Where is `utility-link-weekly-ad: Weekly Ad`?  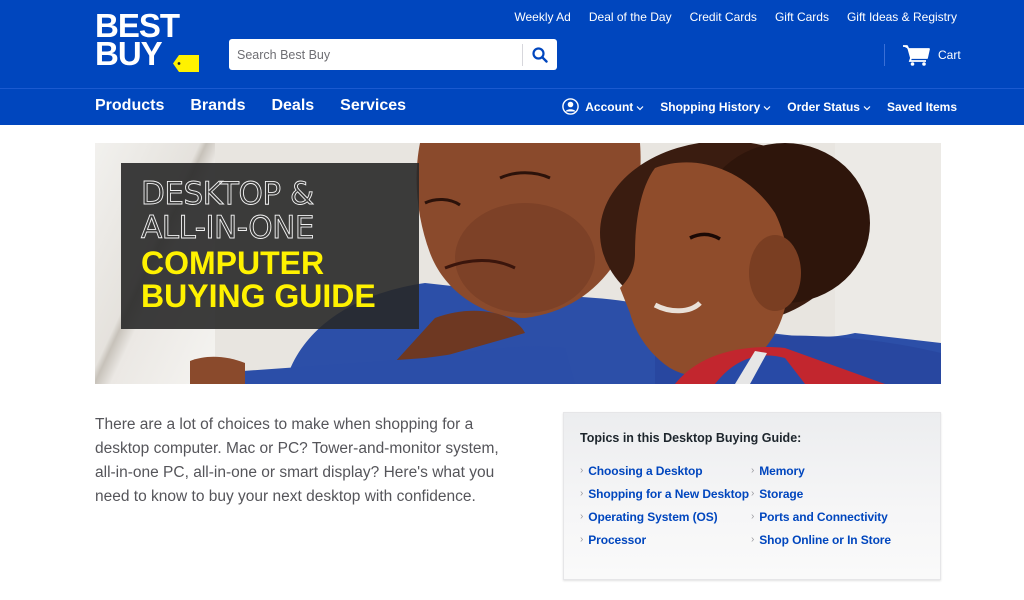 utility-link-weekly-ad: Weekly Ad is located at coordinates (542, 17).